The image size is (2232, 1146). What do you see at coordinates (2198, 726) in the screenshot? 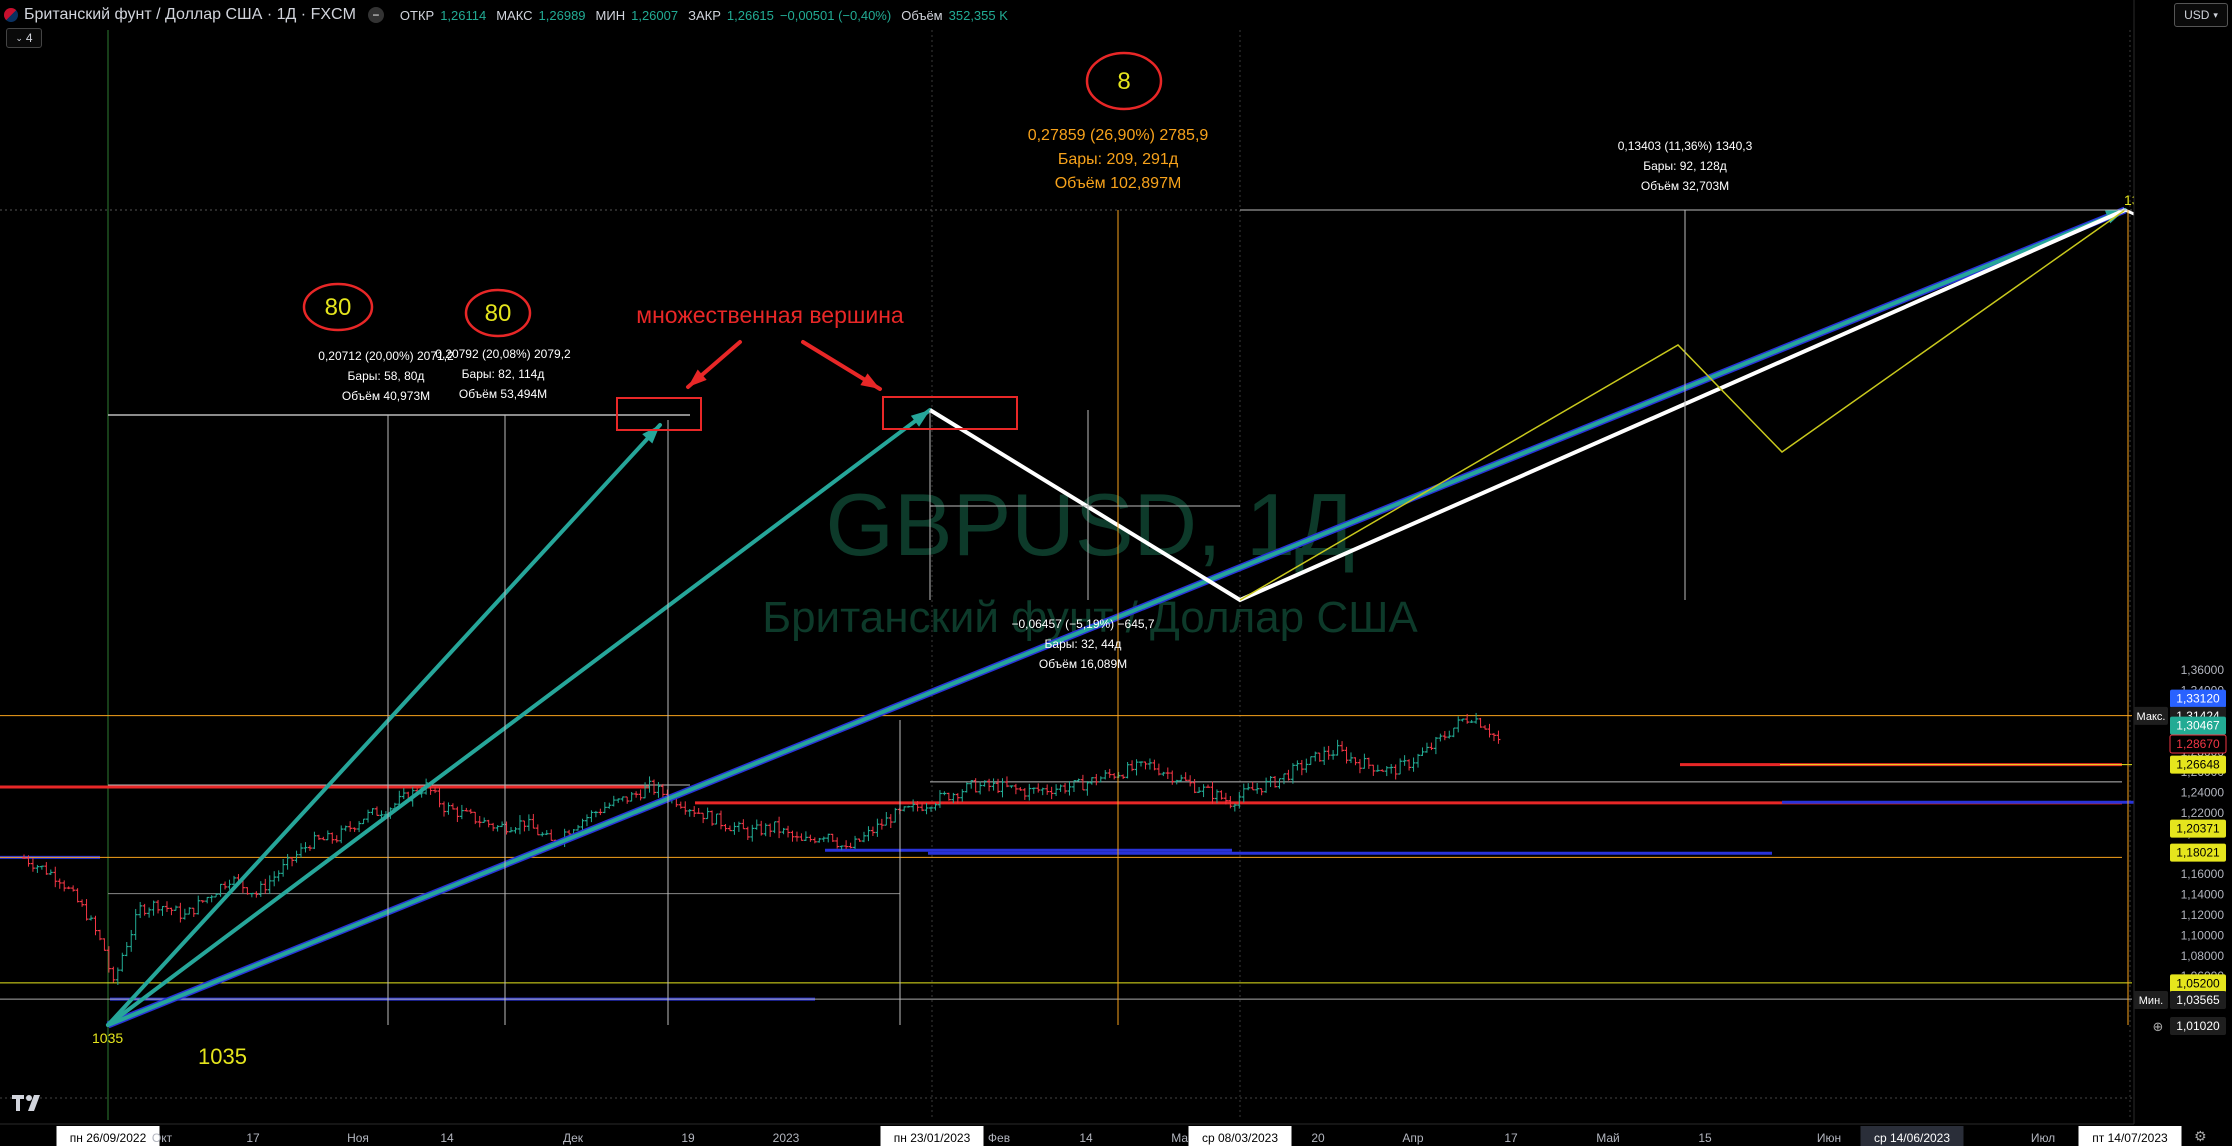
I see `price-label: 1,30467` at bounding box center [2198, 726].